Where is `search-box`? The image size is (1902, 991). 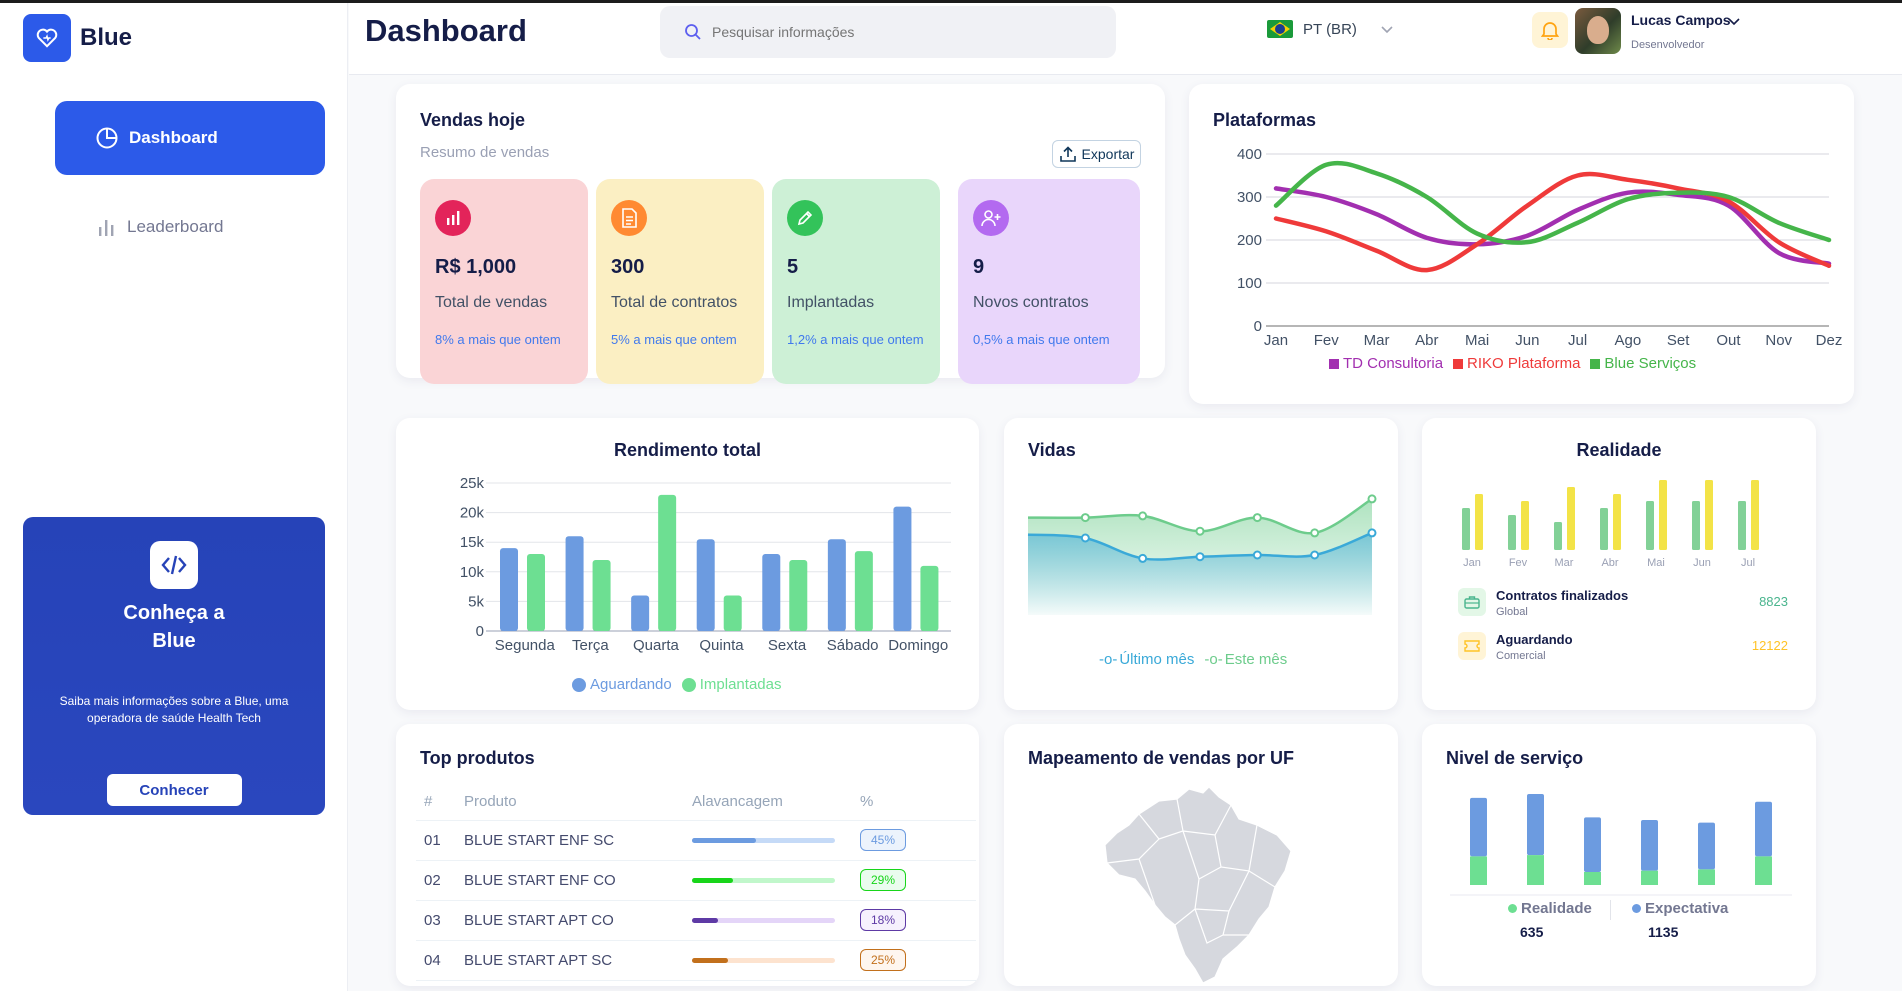
search-box is located at coordinates (888, 32).